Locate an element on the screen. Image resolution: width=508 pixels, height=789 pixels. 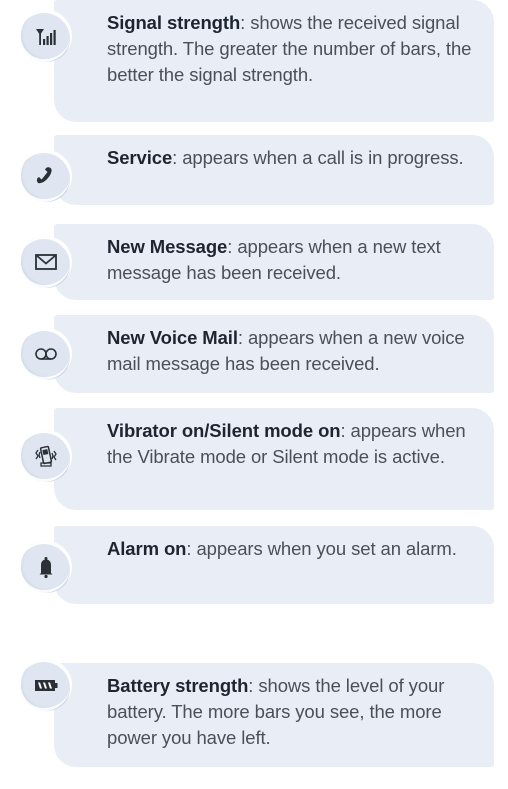
envelope-icon is located at coordinates (46, 262).